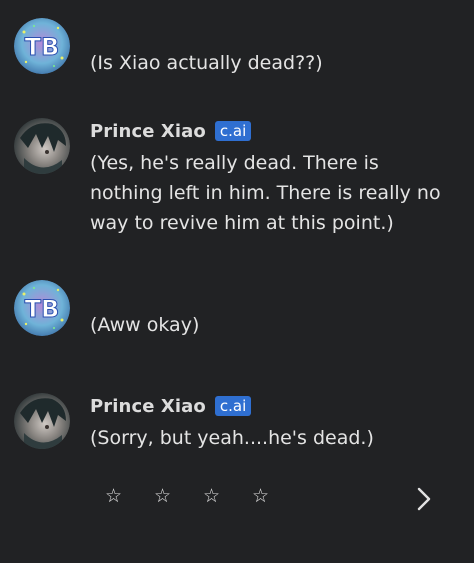 This screenshot has width=474, height=563. What do you see at coordinates (173, 496) in the screenshot?
I see `star-2-icon: ☆` at bounding box center [173, 496].